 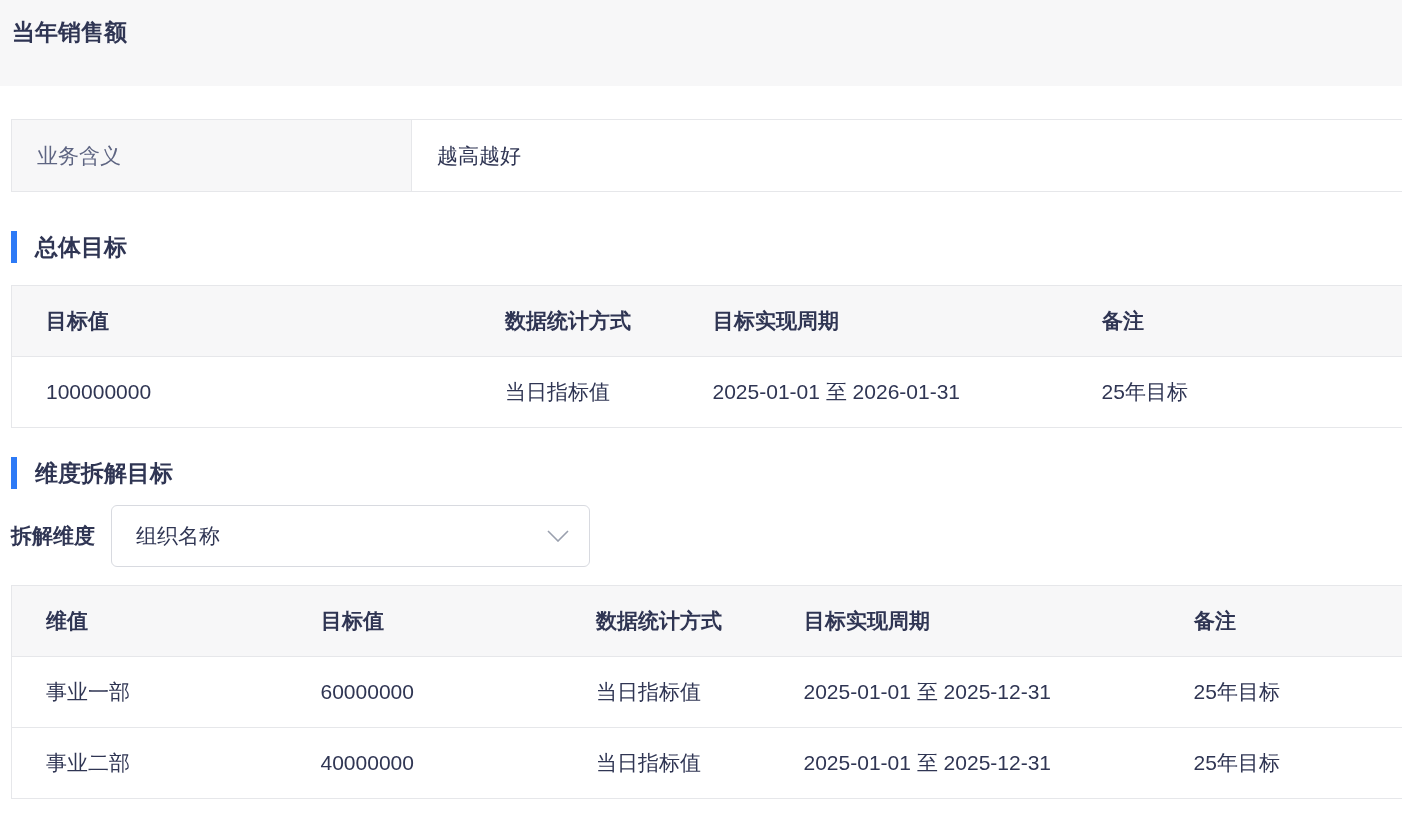 I want to click on field-label: 拆解维度, so click(x=53, y=536).